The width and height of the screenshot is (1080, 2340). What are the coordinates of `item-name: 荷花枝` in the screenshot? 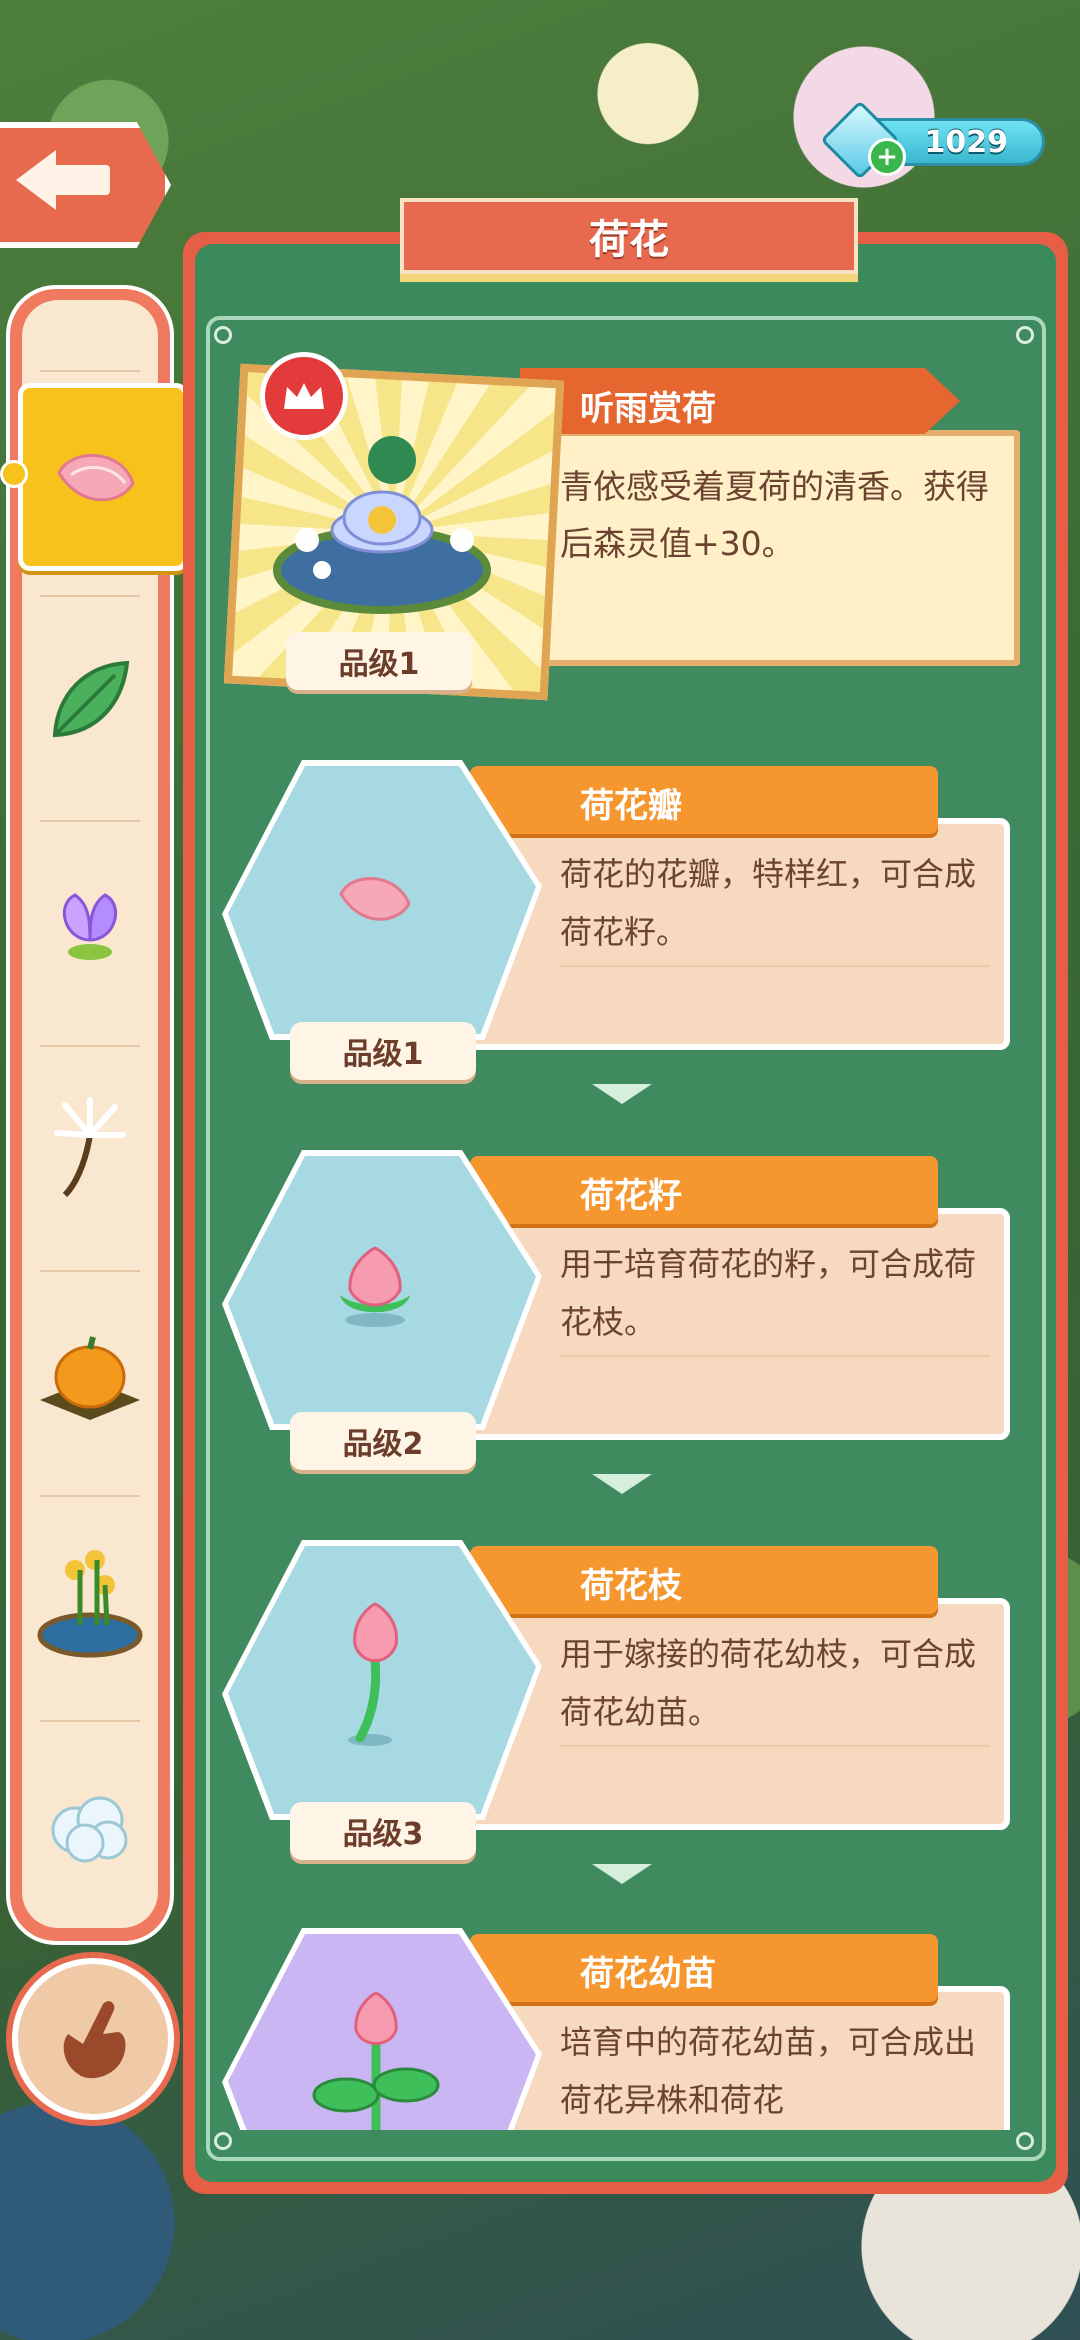 It's located at (631, 1586).